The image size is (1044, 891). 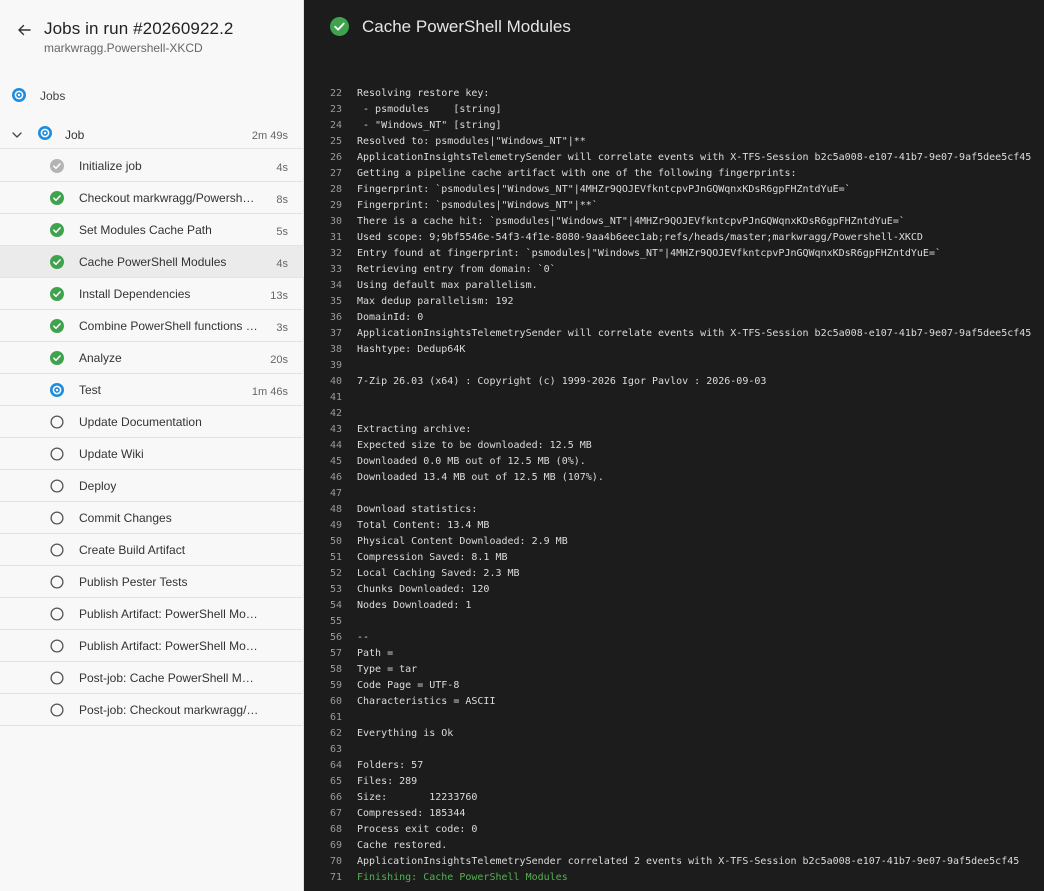 I want to click on log-line: 55, so click(x=674, y=622).